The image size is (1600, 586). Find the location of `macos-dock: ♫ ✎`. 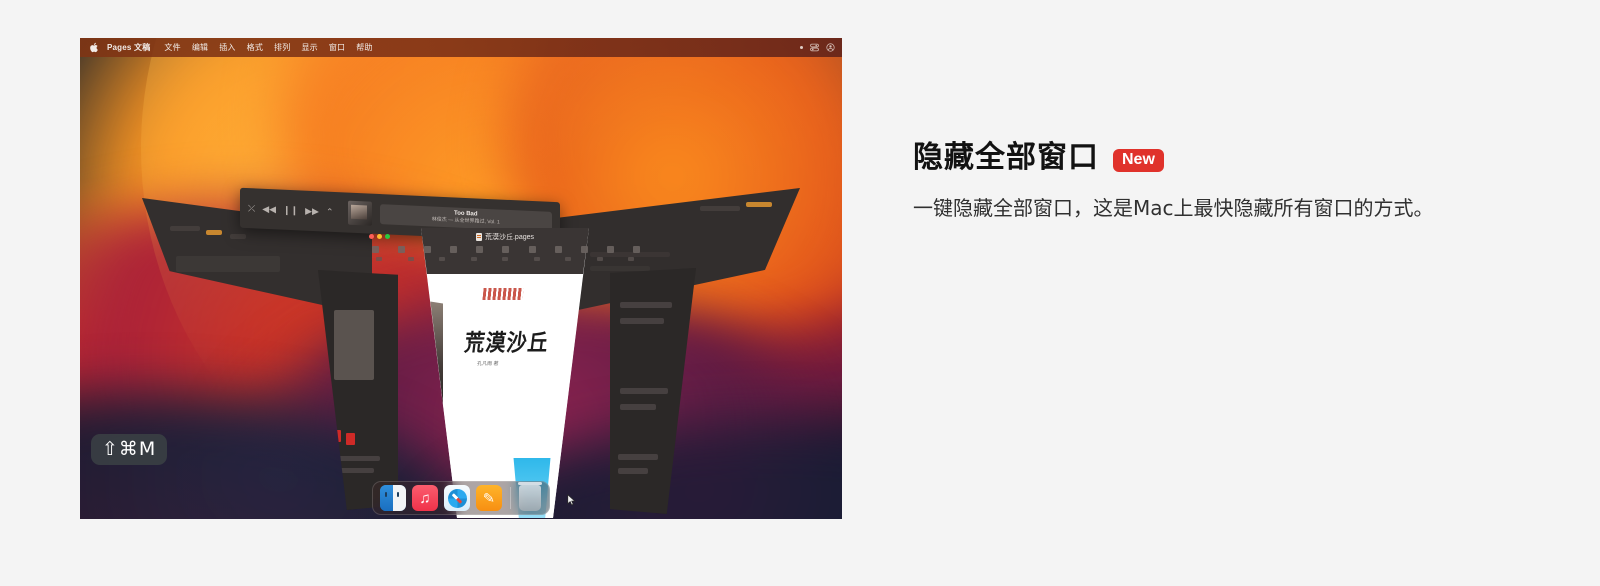

macos-dock: ♫ ✎ is located at coordinates (461, 498).